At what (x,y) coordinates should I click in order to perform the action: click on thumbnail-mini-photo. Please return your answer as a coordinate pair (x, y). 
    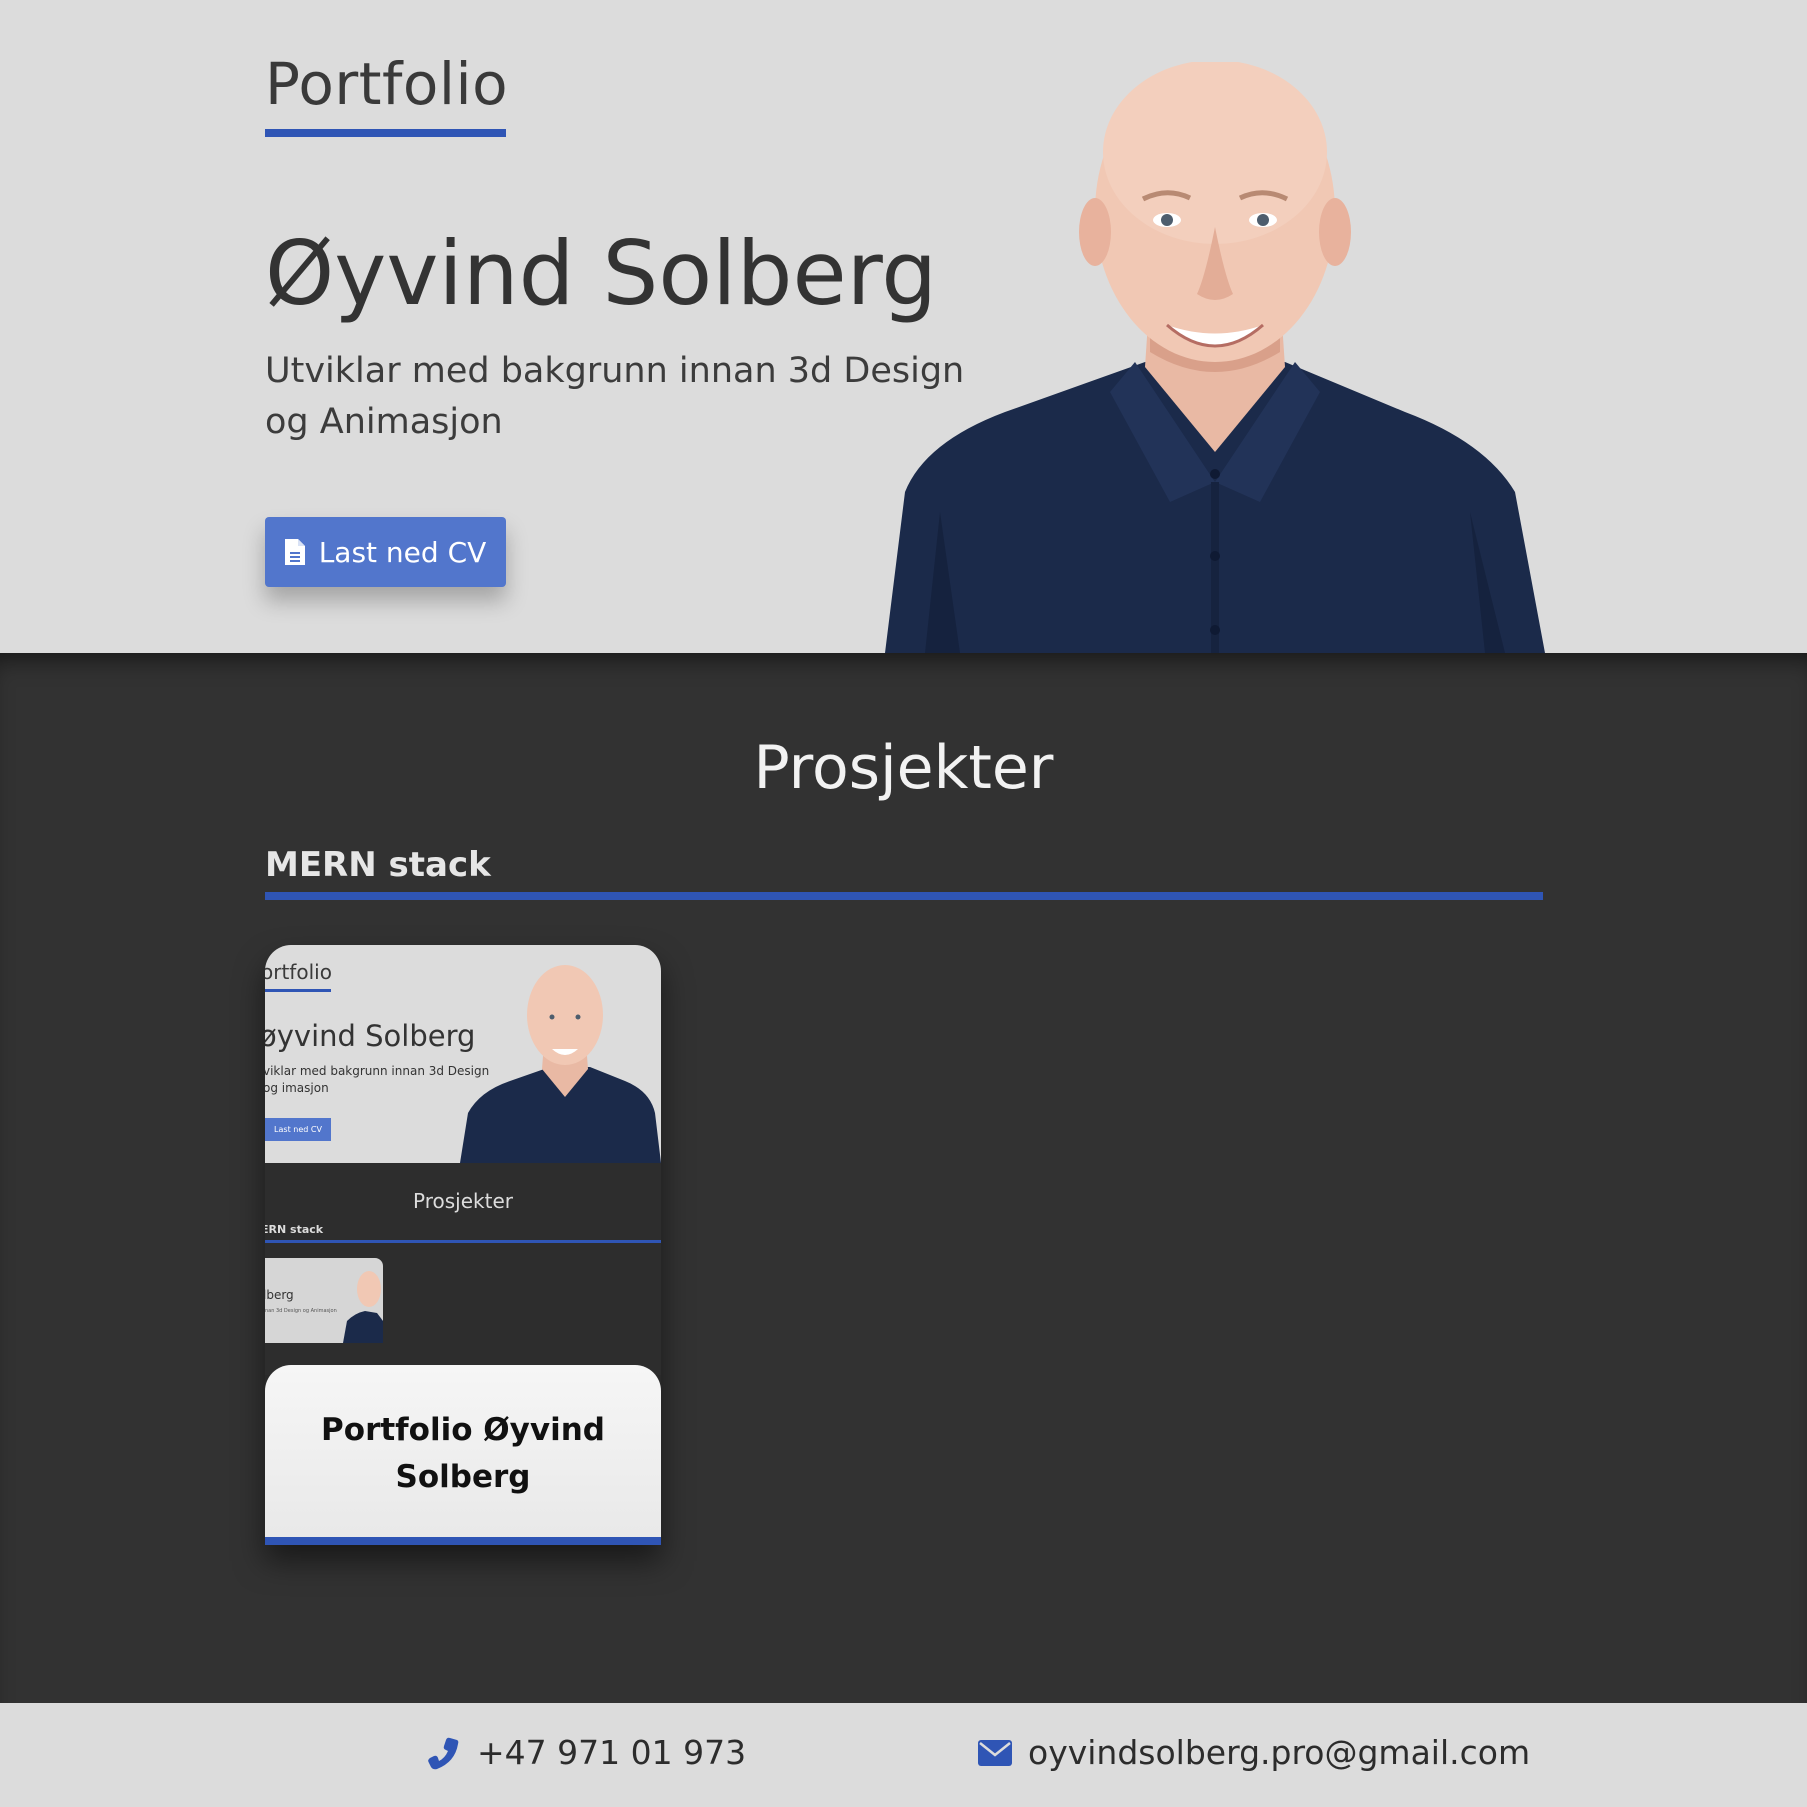
    Looking at the image, I should click on (363, 1307).